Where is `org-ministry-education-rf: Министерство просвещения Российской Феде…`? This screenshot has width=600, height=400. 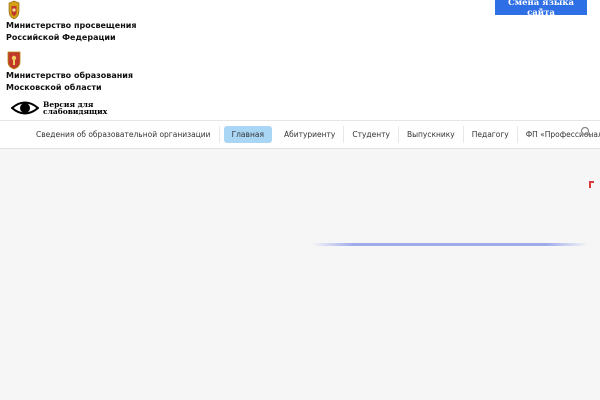 org-ministry-education-rf: Министерство просвещения Российской Феде… is located at coordinates (71, 21).